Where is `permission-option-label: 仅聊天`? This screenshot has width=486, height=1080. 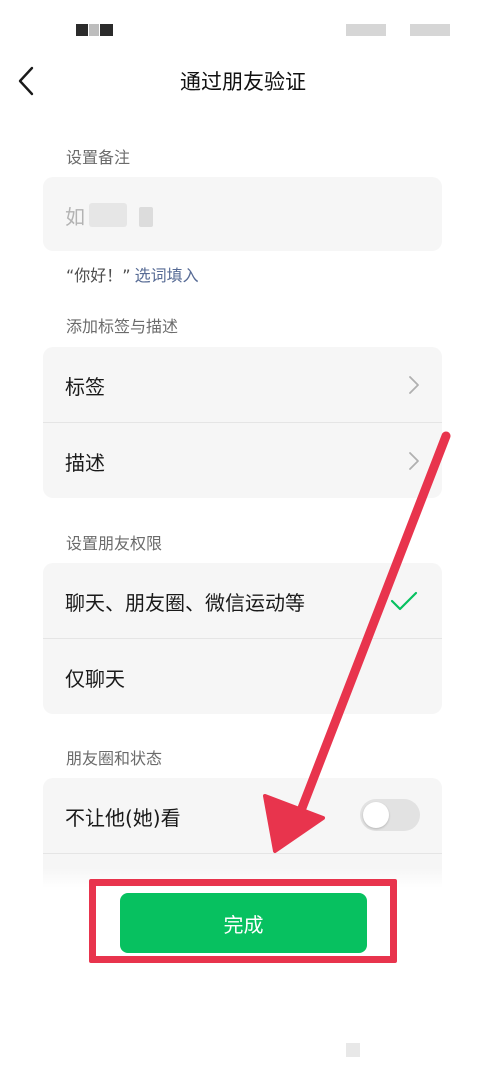 permission-option-label: 仅聊天 is located at coordinates (95, 679).